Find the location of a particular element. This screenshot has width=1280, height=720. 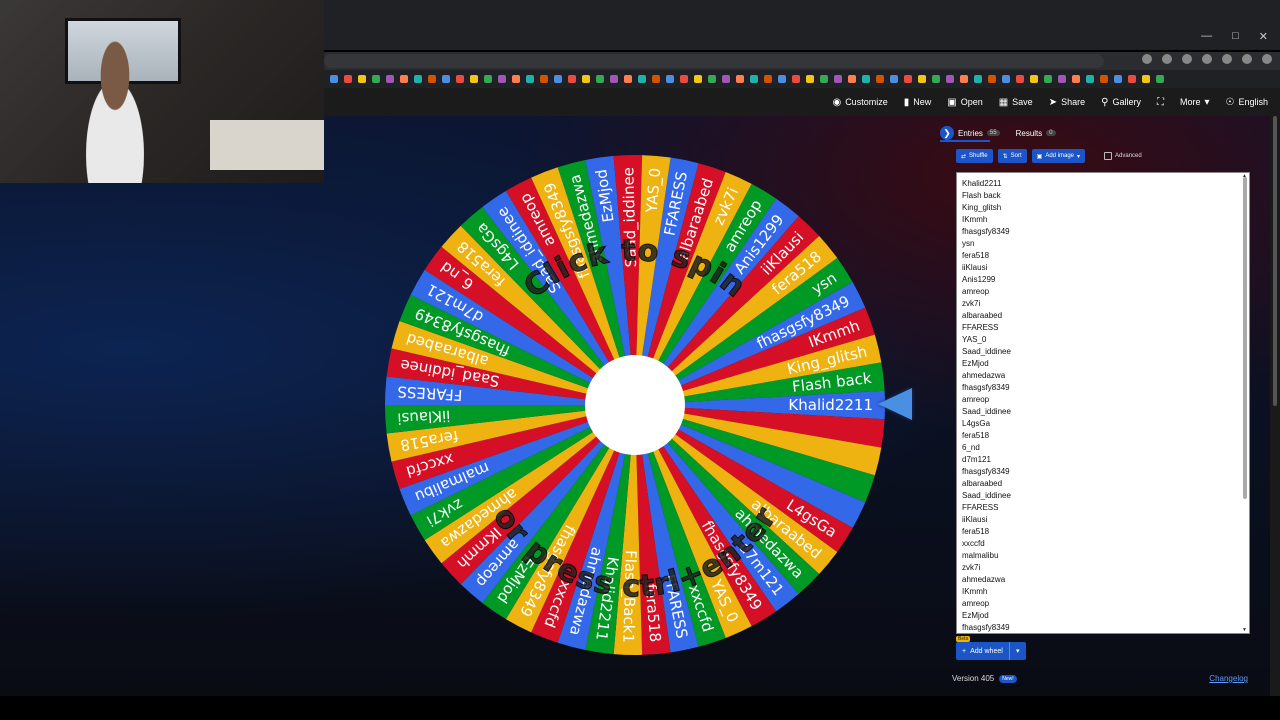

save-button: ▦ Save is located at coordinates (1016, 102).